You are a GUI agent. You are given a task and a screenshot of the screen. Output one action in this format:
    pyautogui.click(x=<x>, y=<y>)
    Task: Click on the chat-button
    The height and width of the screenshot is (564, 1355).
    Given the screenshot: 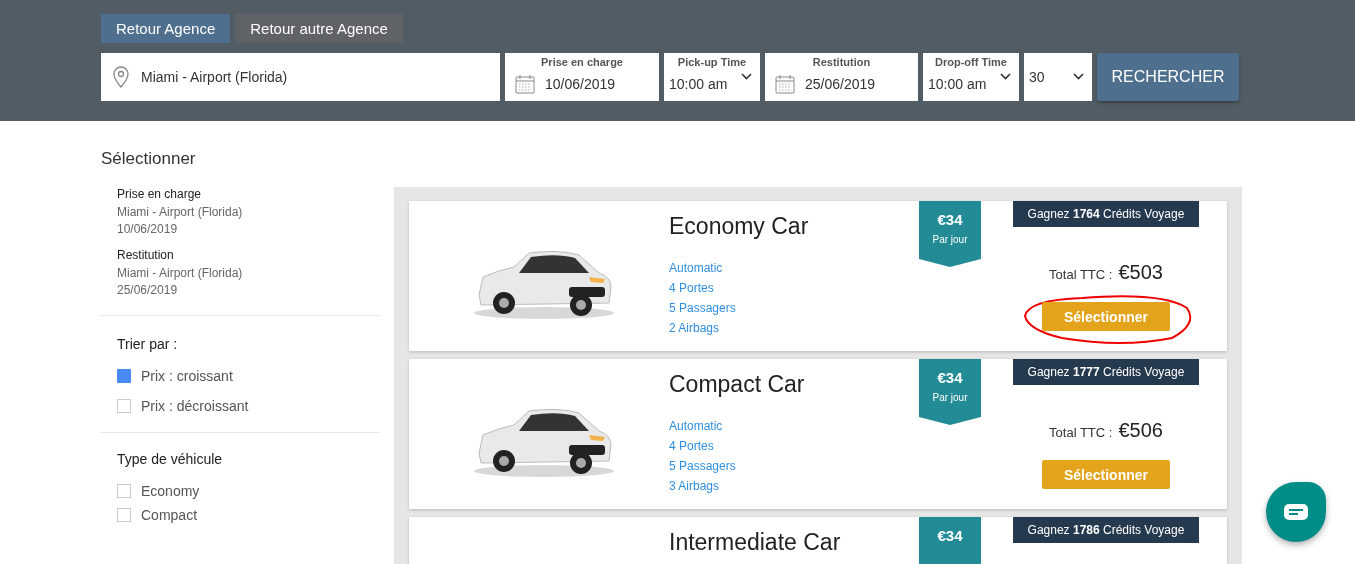 What is the action you would take?
    pyautogui.click(x=1296, y=512)
    